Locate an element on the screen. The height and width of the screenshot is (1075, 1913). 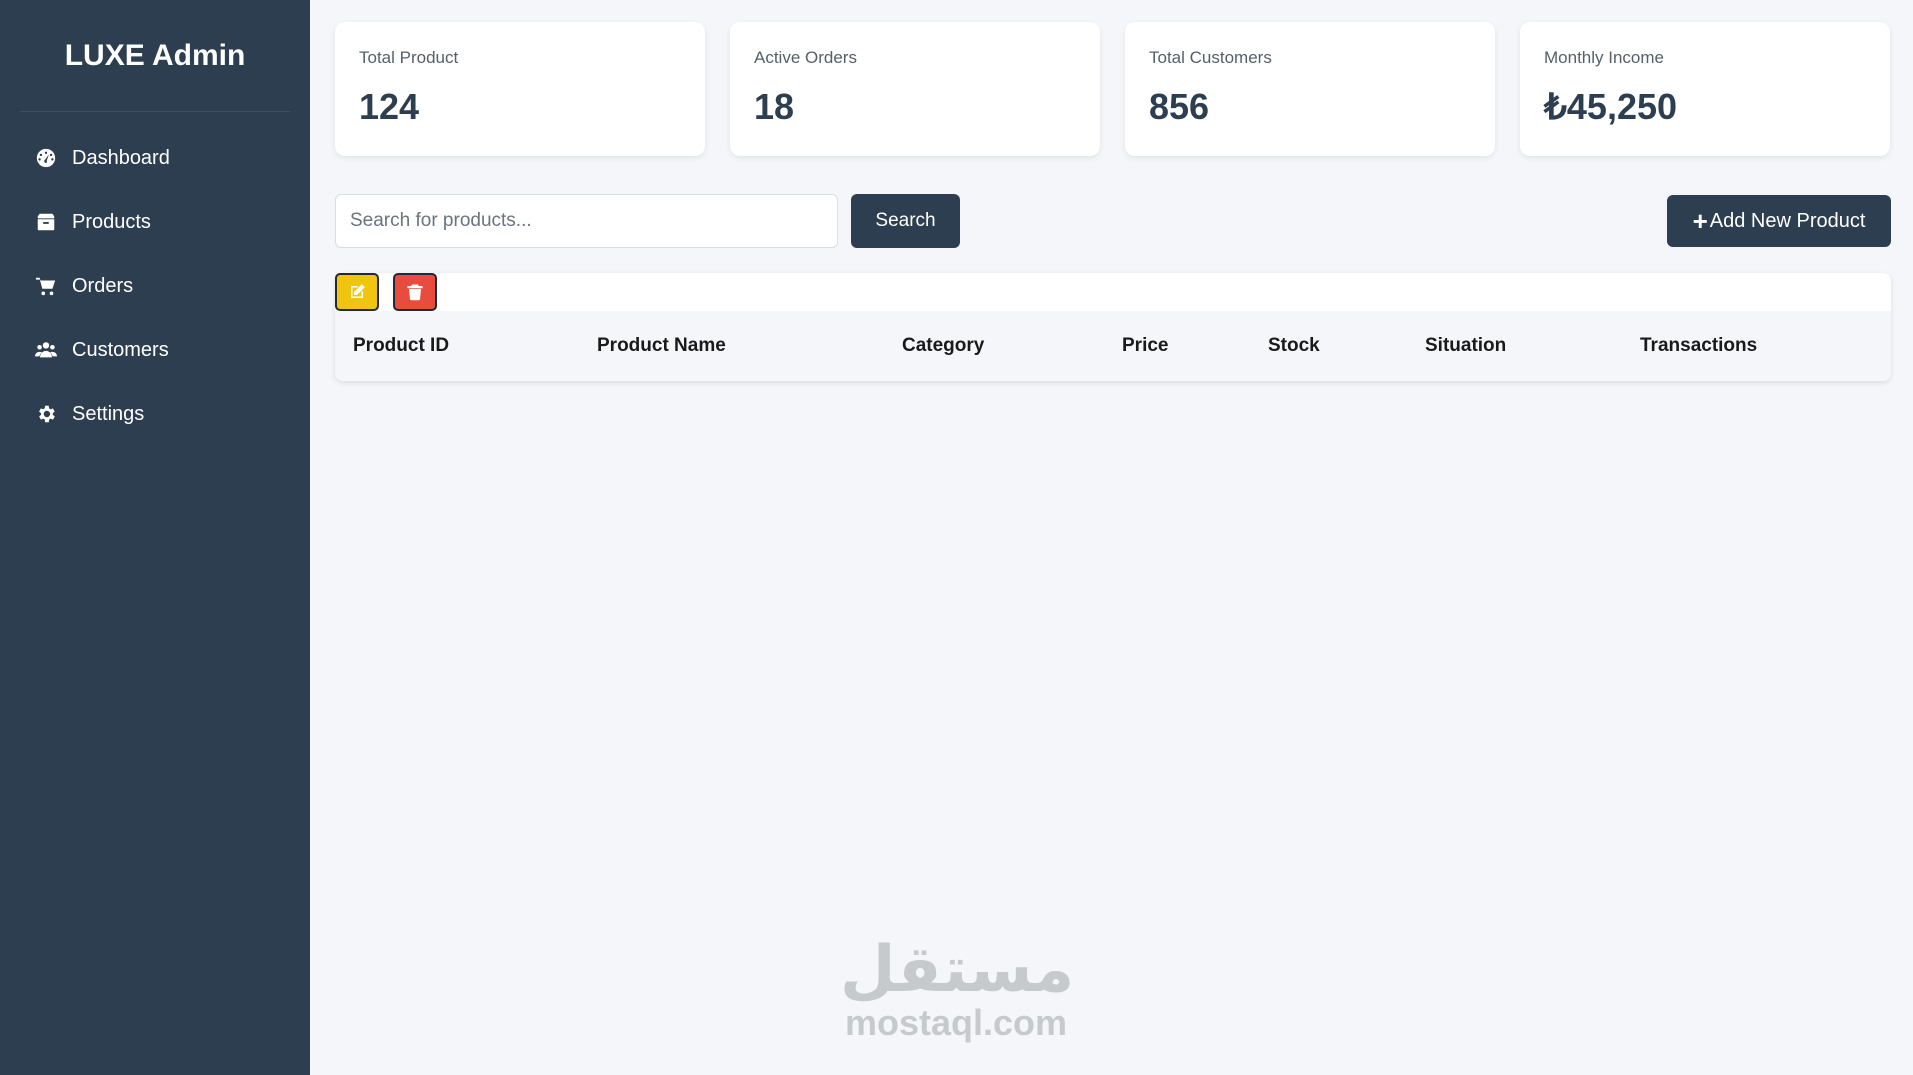
search-button: Search is located at coordinates (905, 221).